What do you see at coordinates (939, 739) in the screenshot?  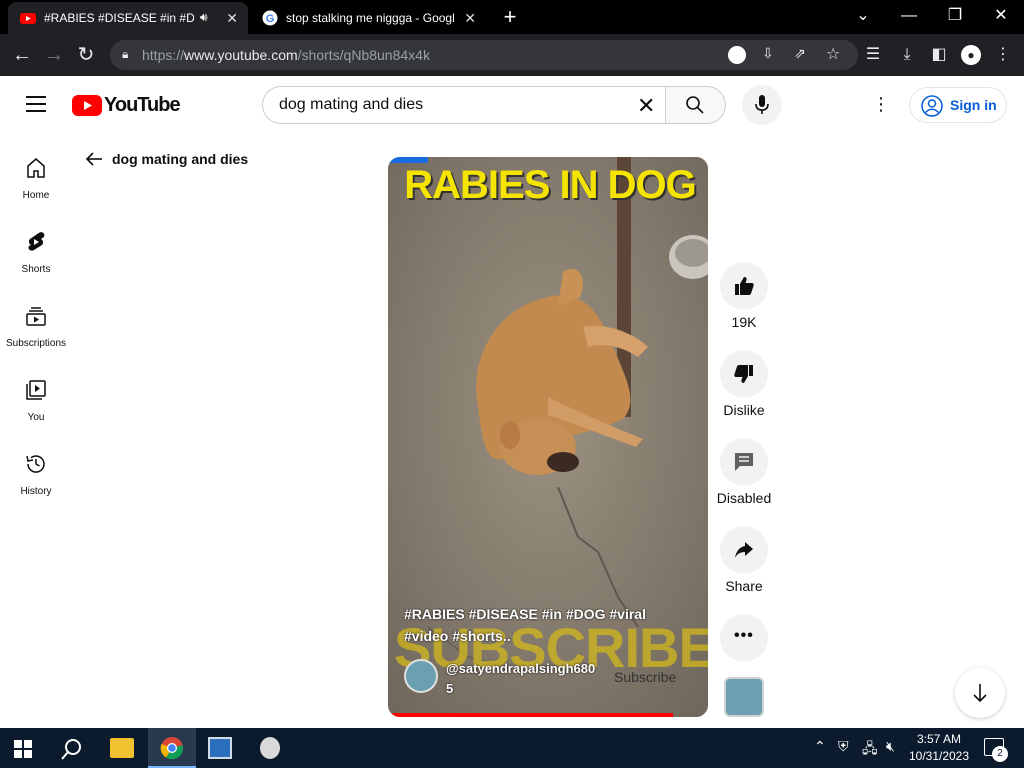 I see `clock-time: 3:57 AM` at bounding box center [939, 739].